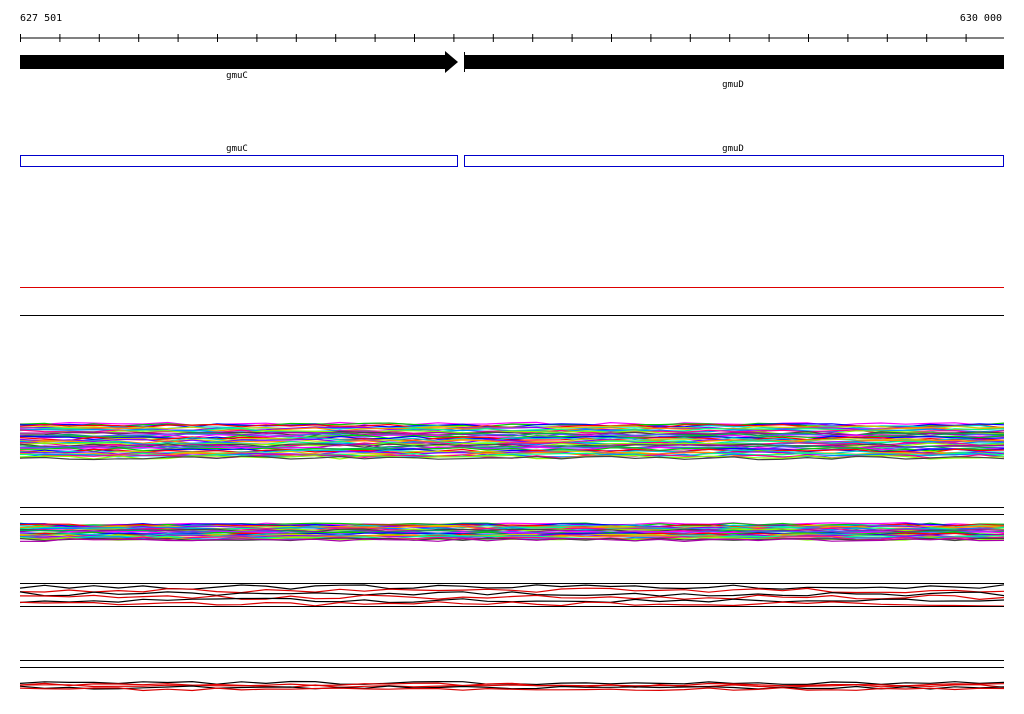 The image size is (1024, 714). I want to click on gene-bar-gmuD, so click(734, 62).